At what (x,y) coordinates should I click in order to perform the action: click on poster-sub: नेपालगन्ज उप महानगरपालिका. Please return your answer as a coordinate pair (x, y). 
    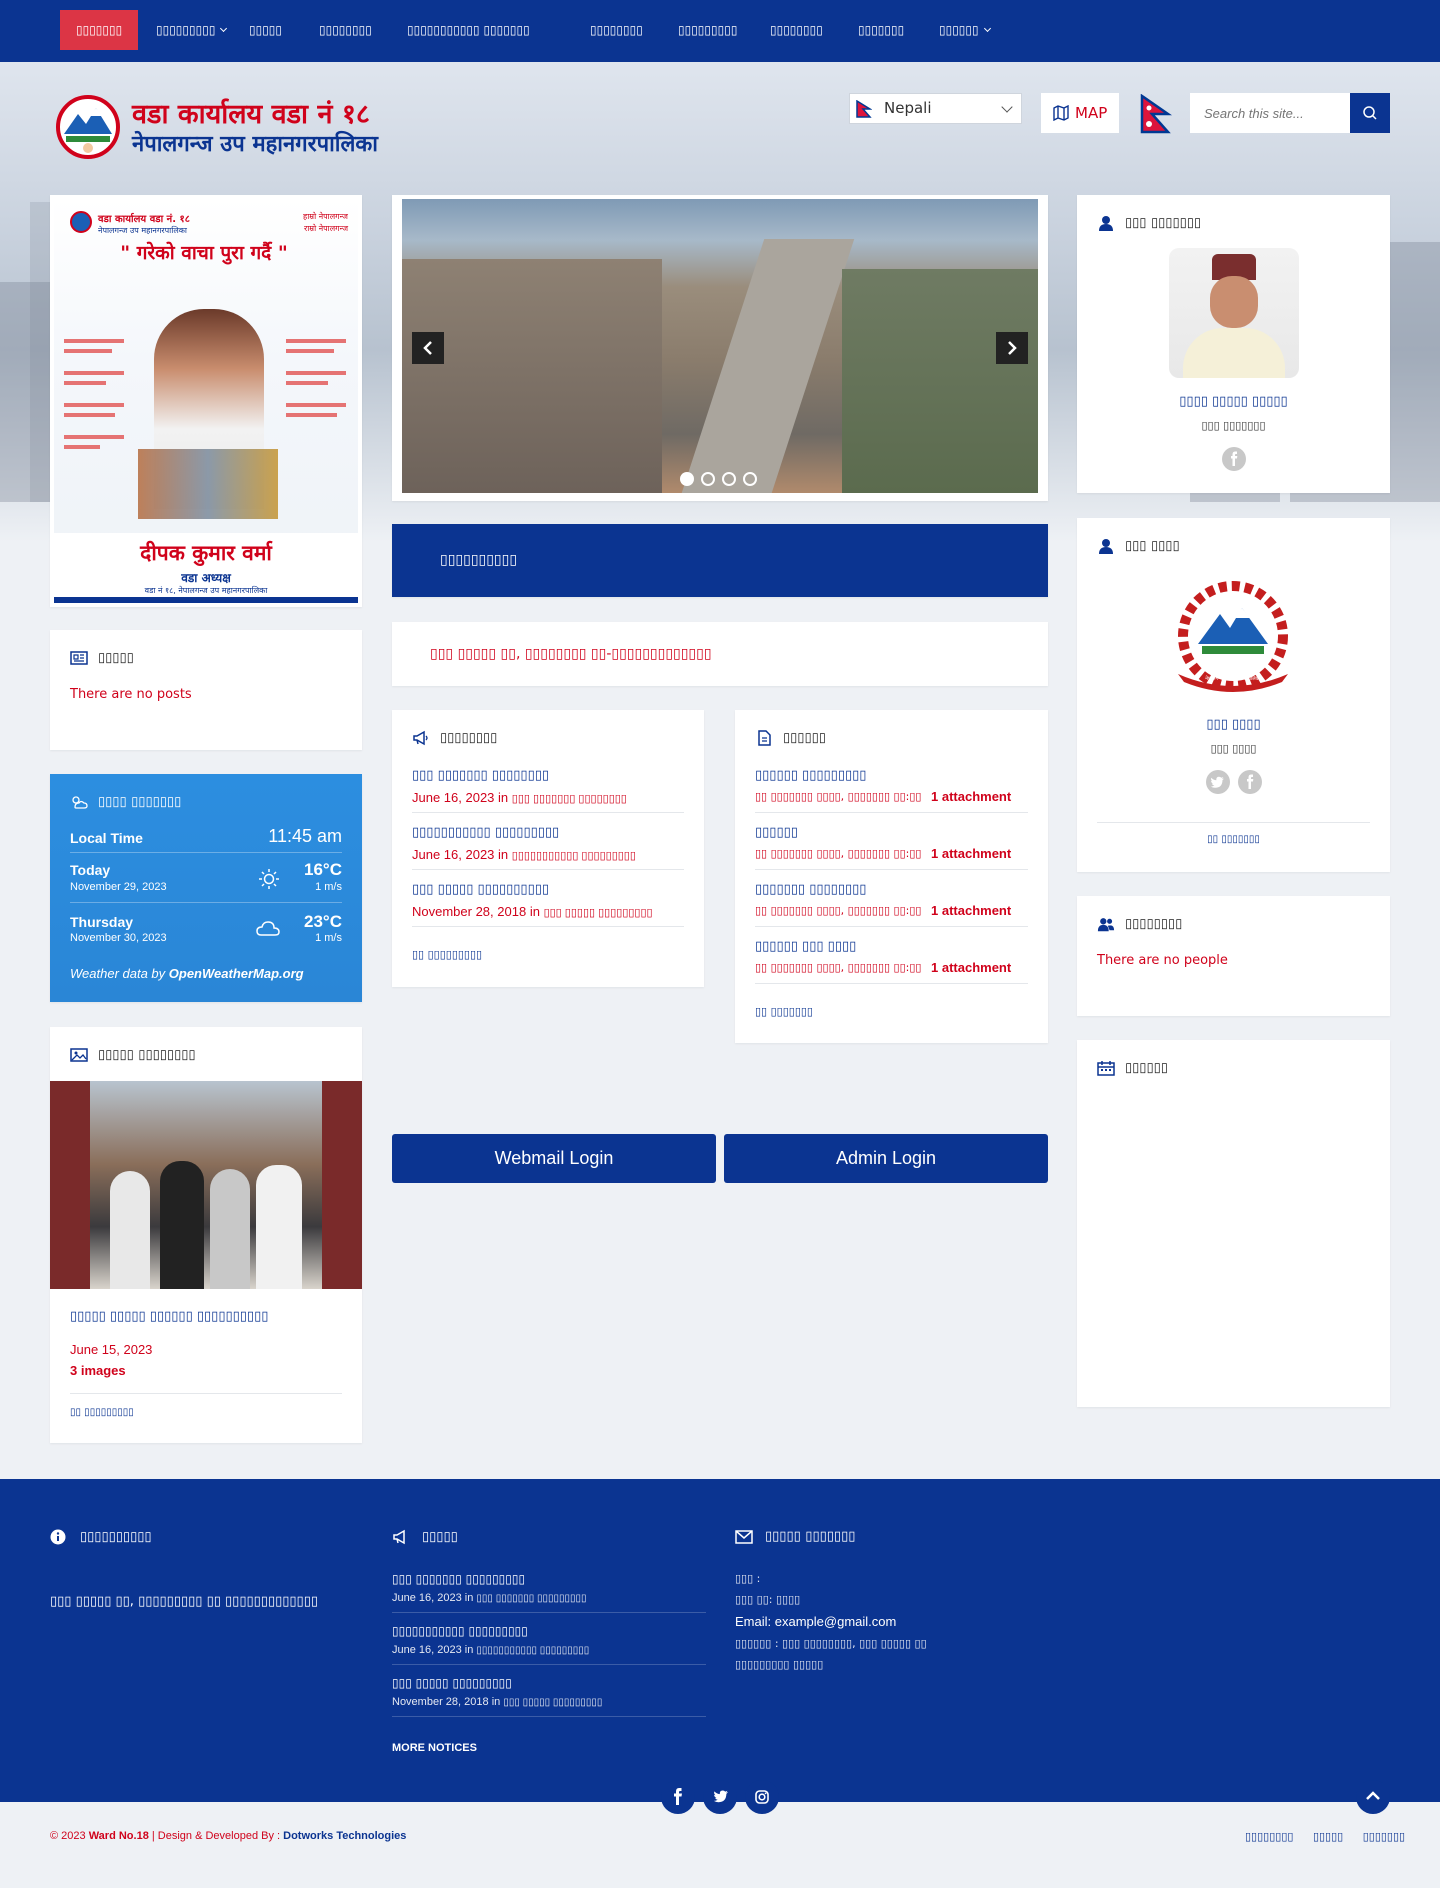
    Looking at the image, I should click on (142, 230).